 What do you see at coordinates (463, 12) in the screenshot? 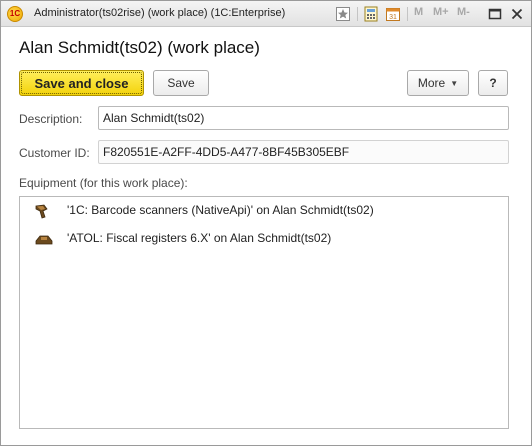
I see `memory-minus-button: M-` at bounding box center [463, 12].